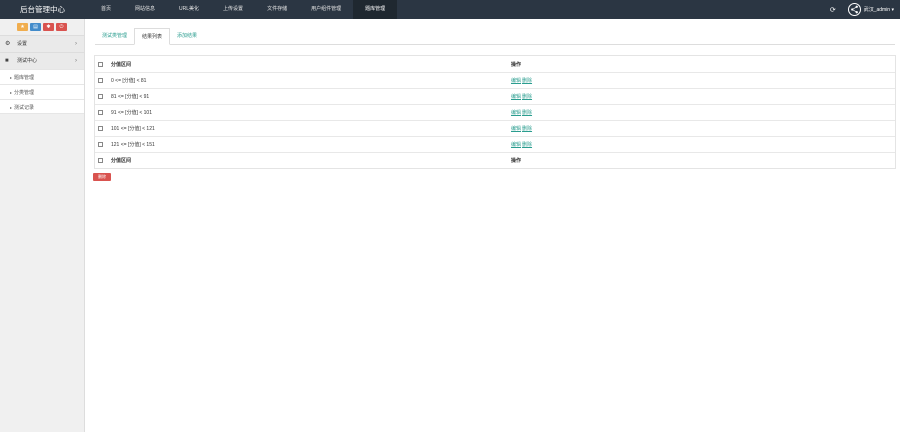 The width and height of the screenshot is (900, 432). Describe the element at coordinates (130, 97) in the screenshot. I see `row-range: 81 <= [分值] < 91` at that location.